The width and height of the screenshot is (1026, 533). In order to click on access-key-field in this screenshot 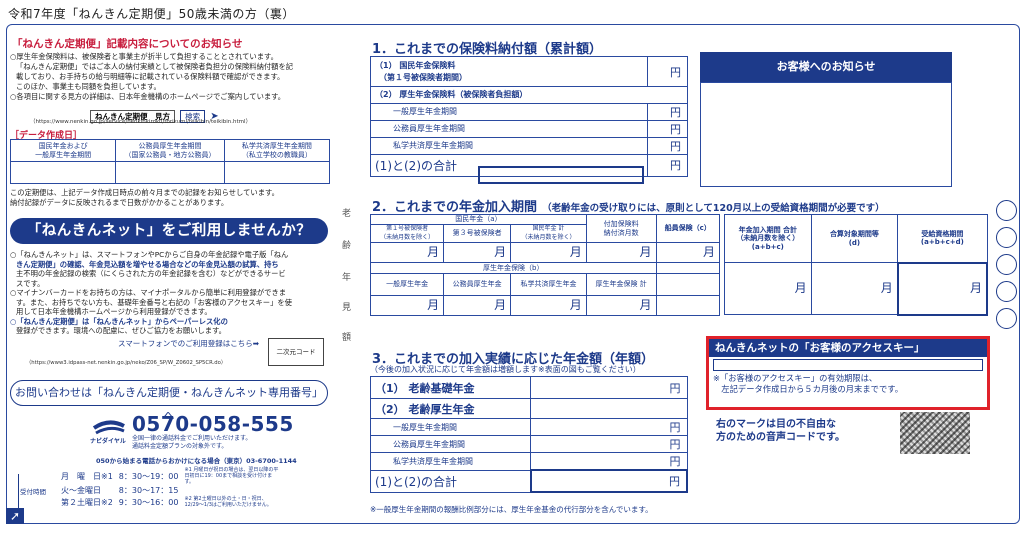, I will do `click(848, 365)`.